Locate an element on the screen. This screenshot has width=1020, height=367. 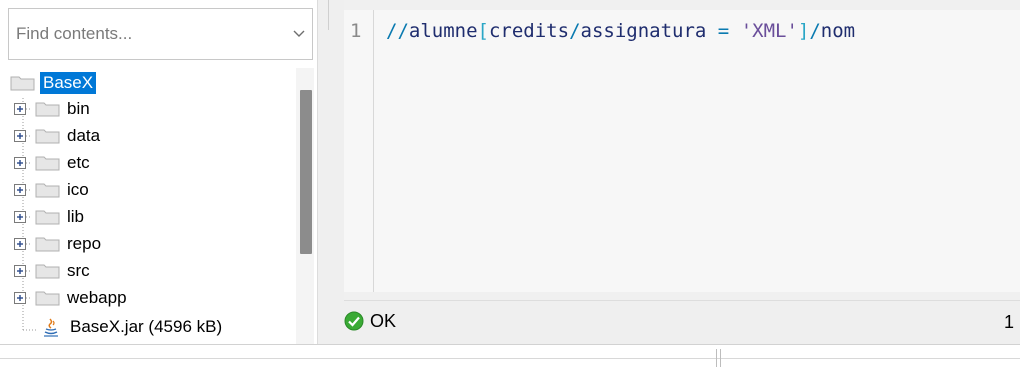
tree-item-repo: repo is located at coordinates (57, 244).